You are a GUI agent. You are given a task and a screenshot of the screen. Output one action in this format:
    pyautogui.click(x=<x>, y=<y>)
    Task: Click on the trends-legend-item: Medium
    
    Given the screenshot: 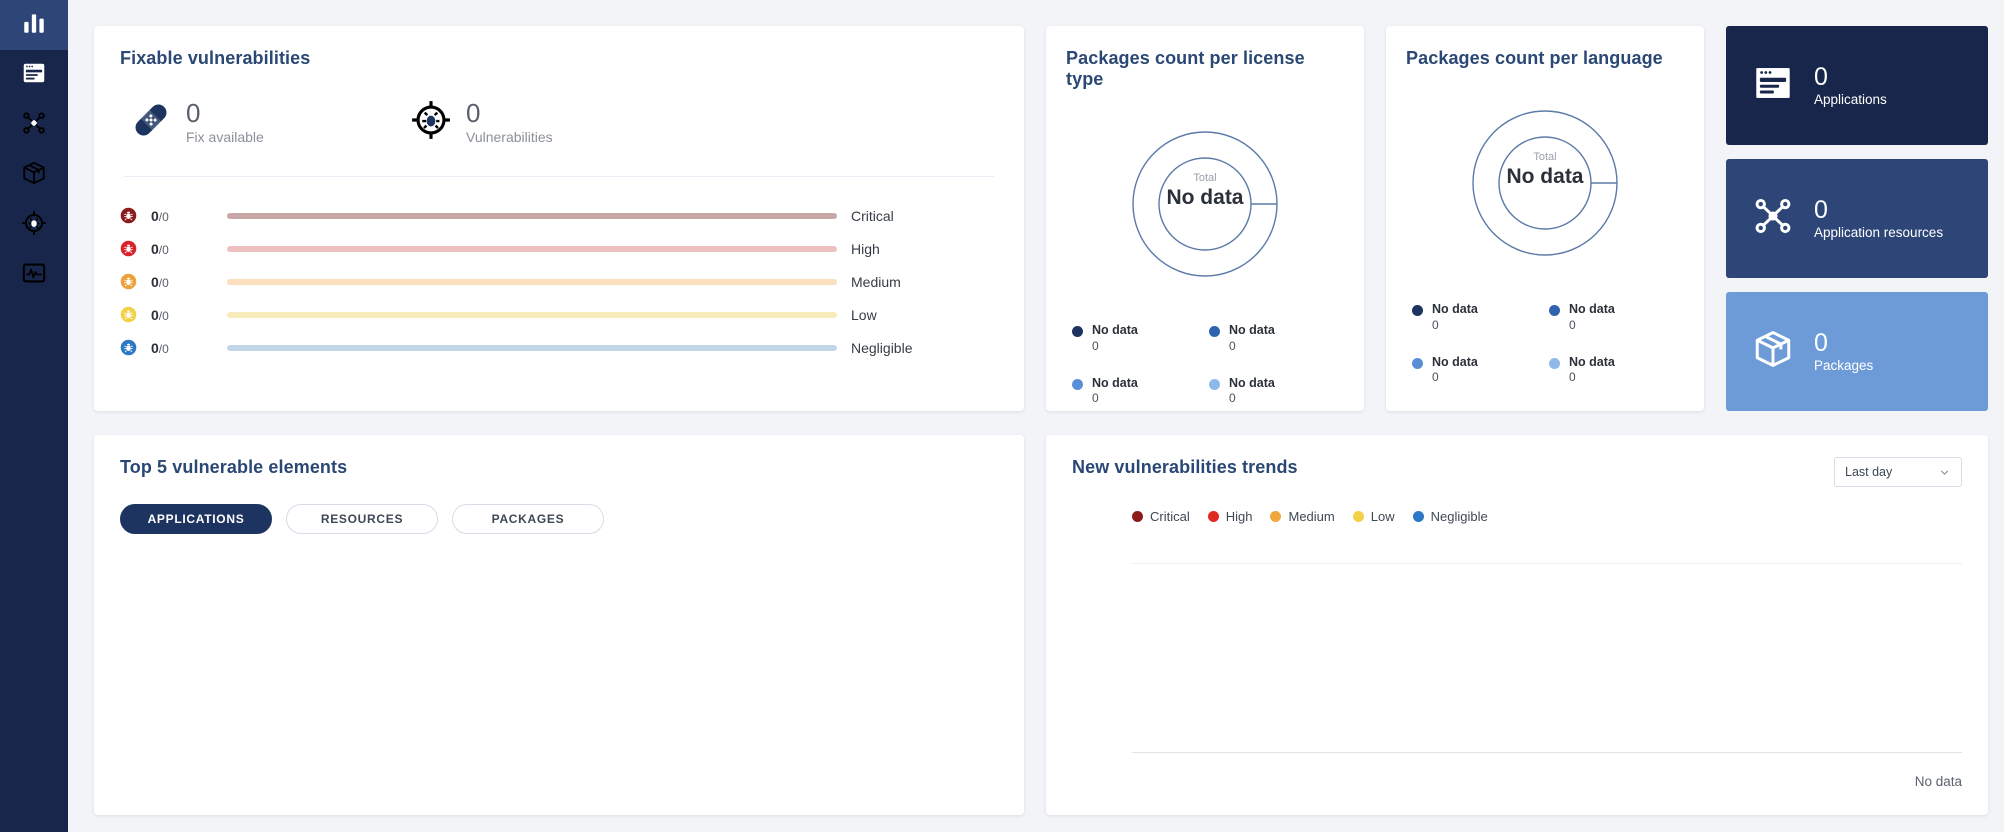 What is the action you would take?
    pyautogui.click(x=1302, y=516)
    